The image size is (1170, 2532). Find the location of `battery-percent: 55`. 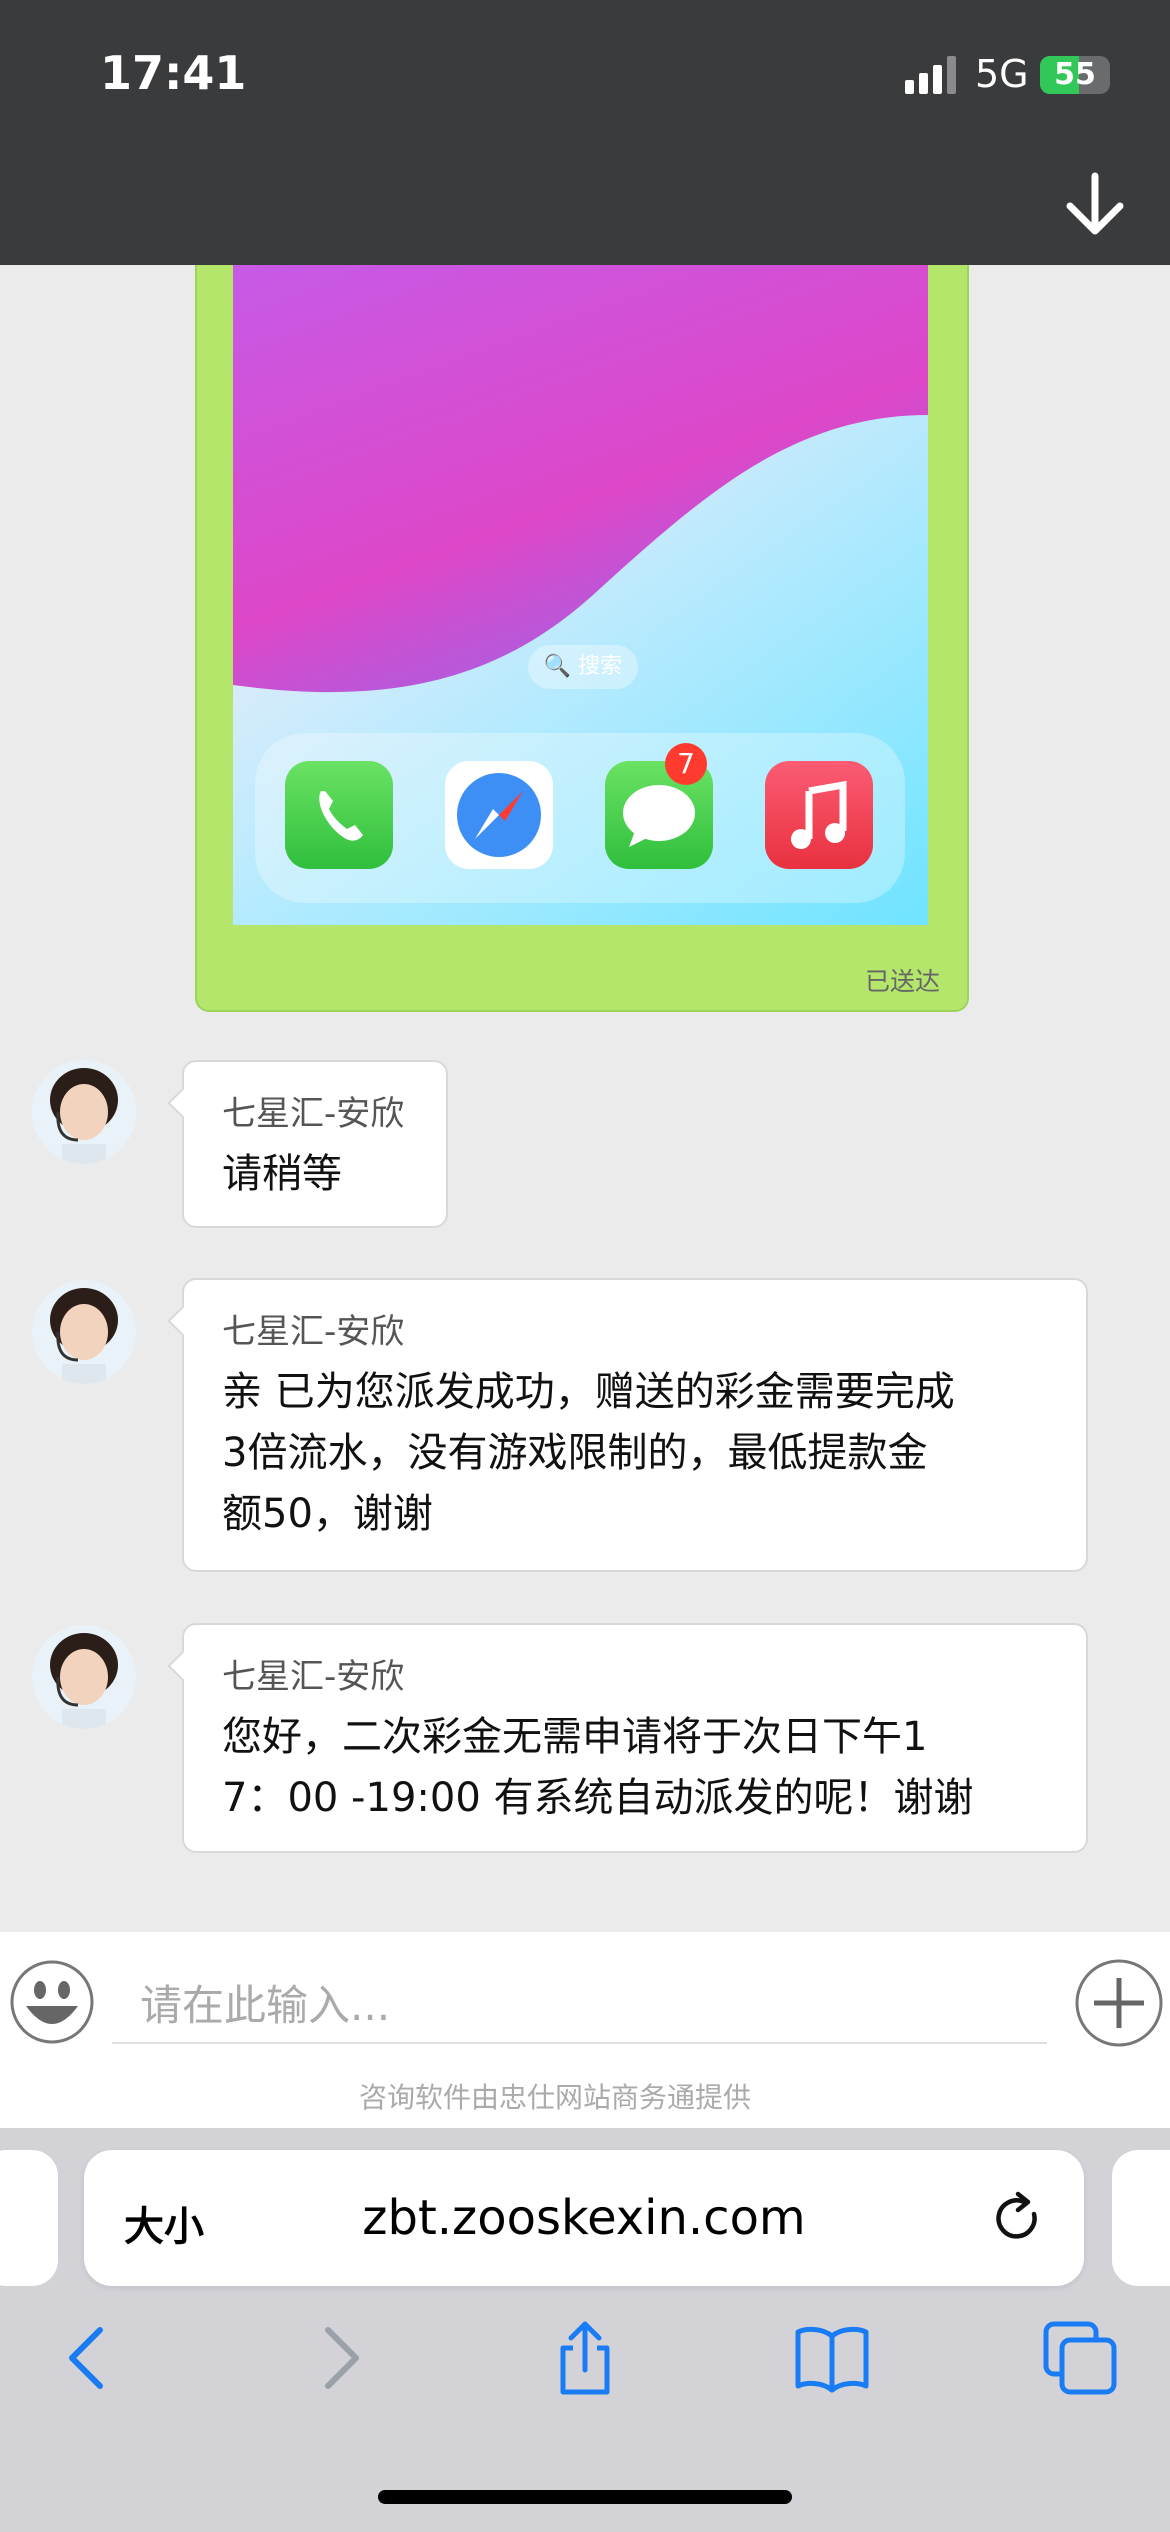

battery-percent: 55 is located at coordinates (1075, 74).